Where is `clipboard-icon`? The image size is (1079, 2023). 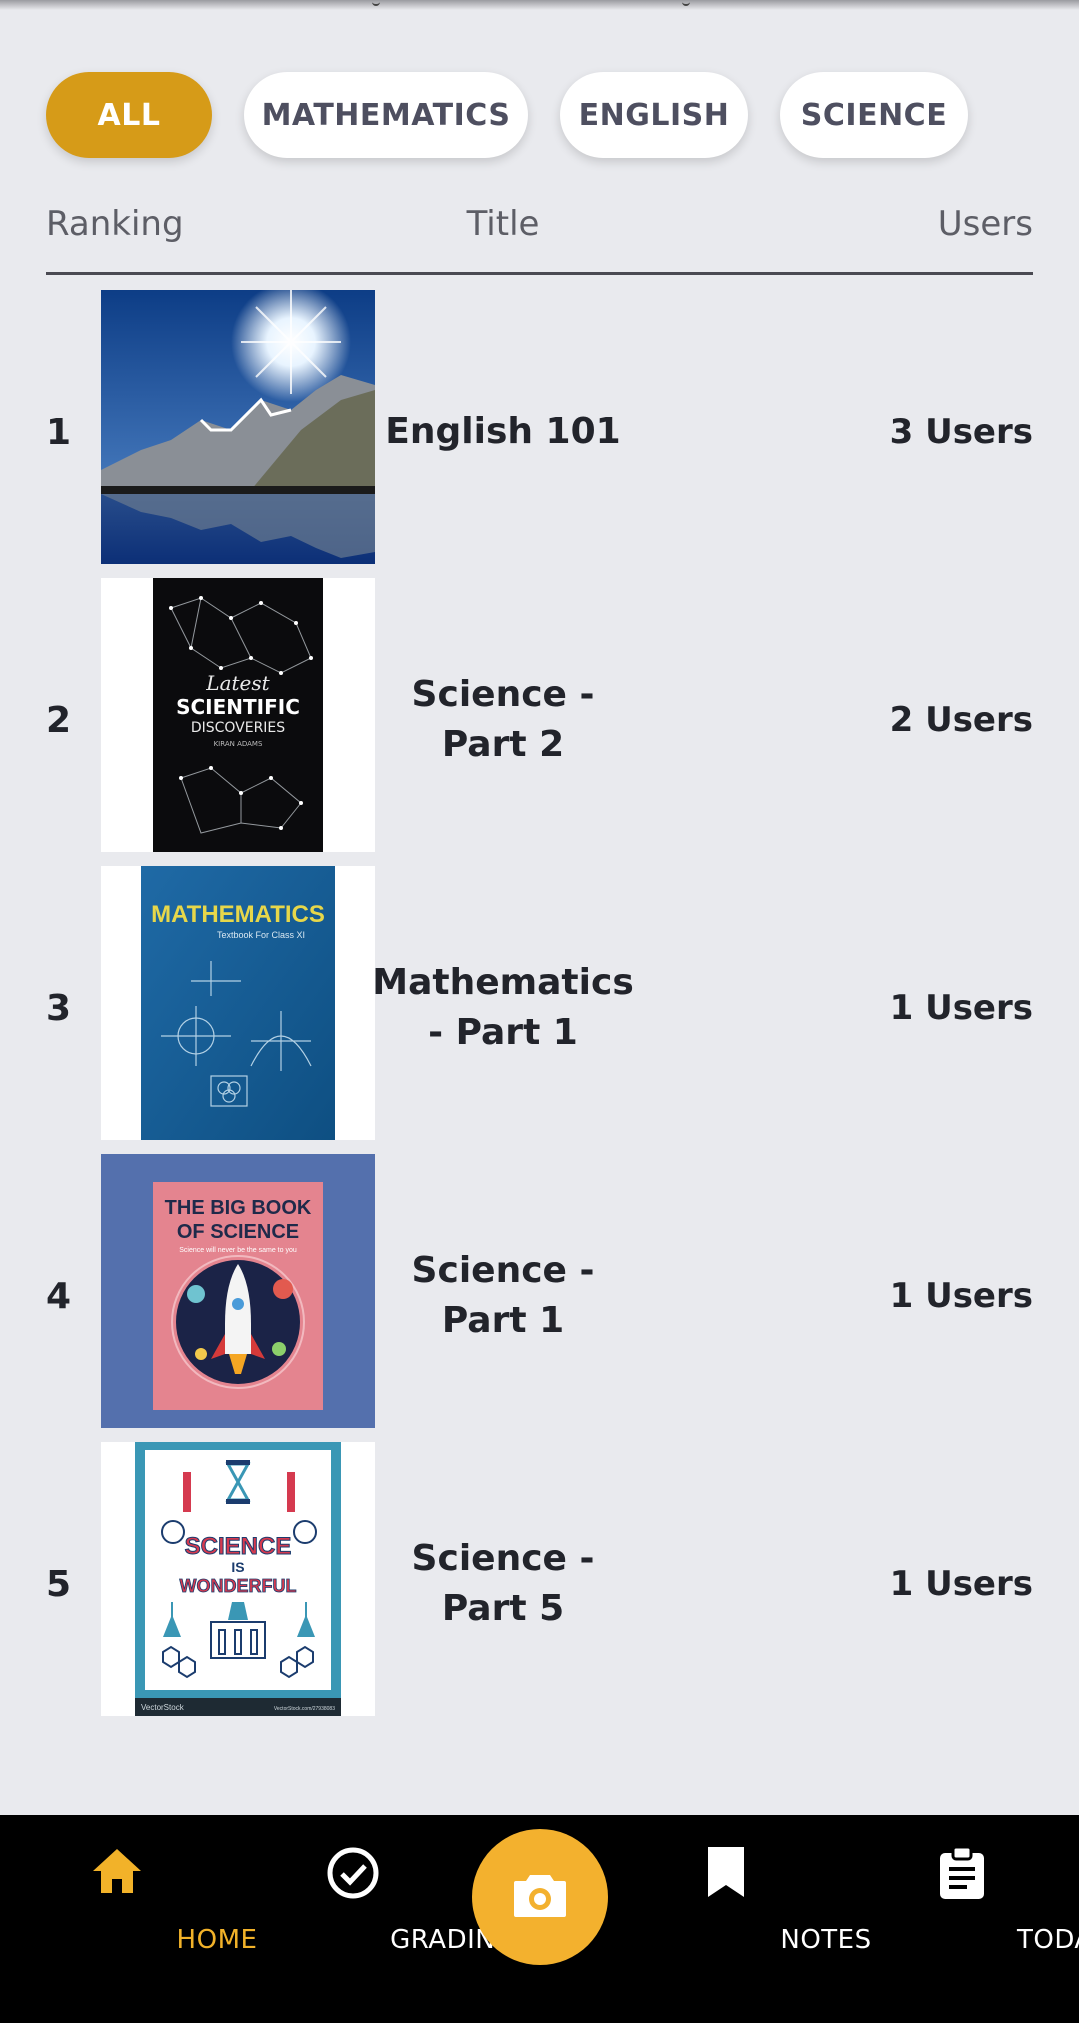 clipboard-icon is located at coordinates (962, 1875).